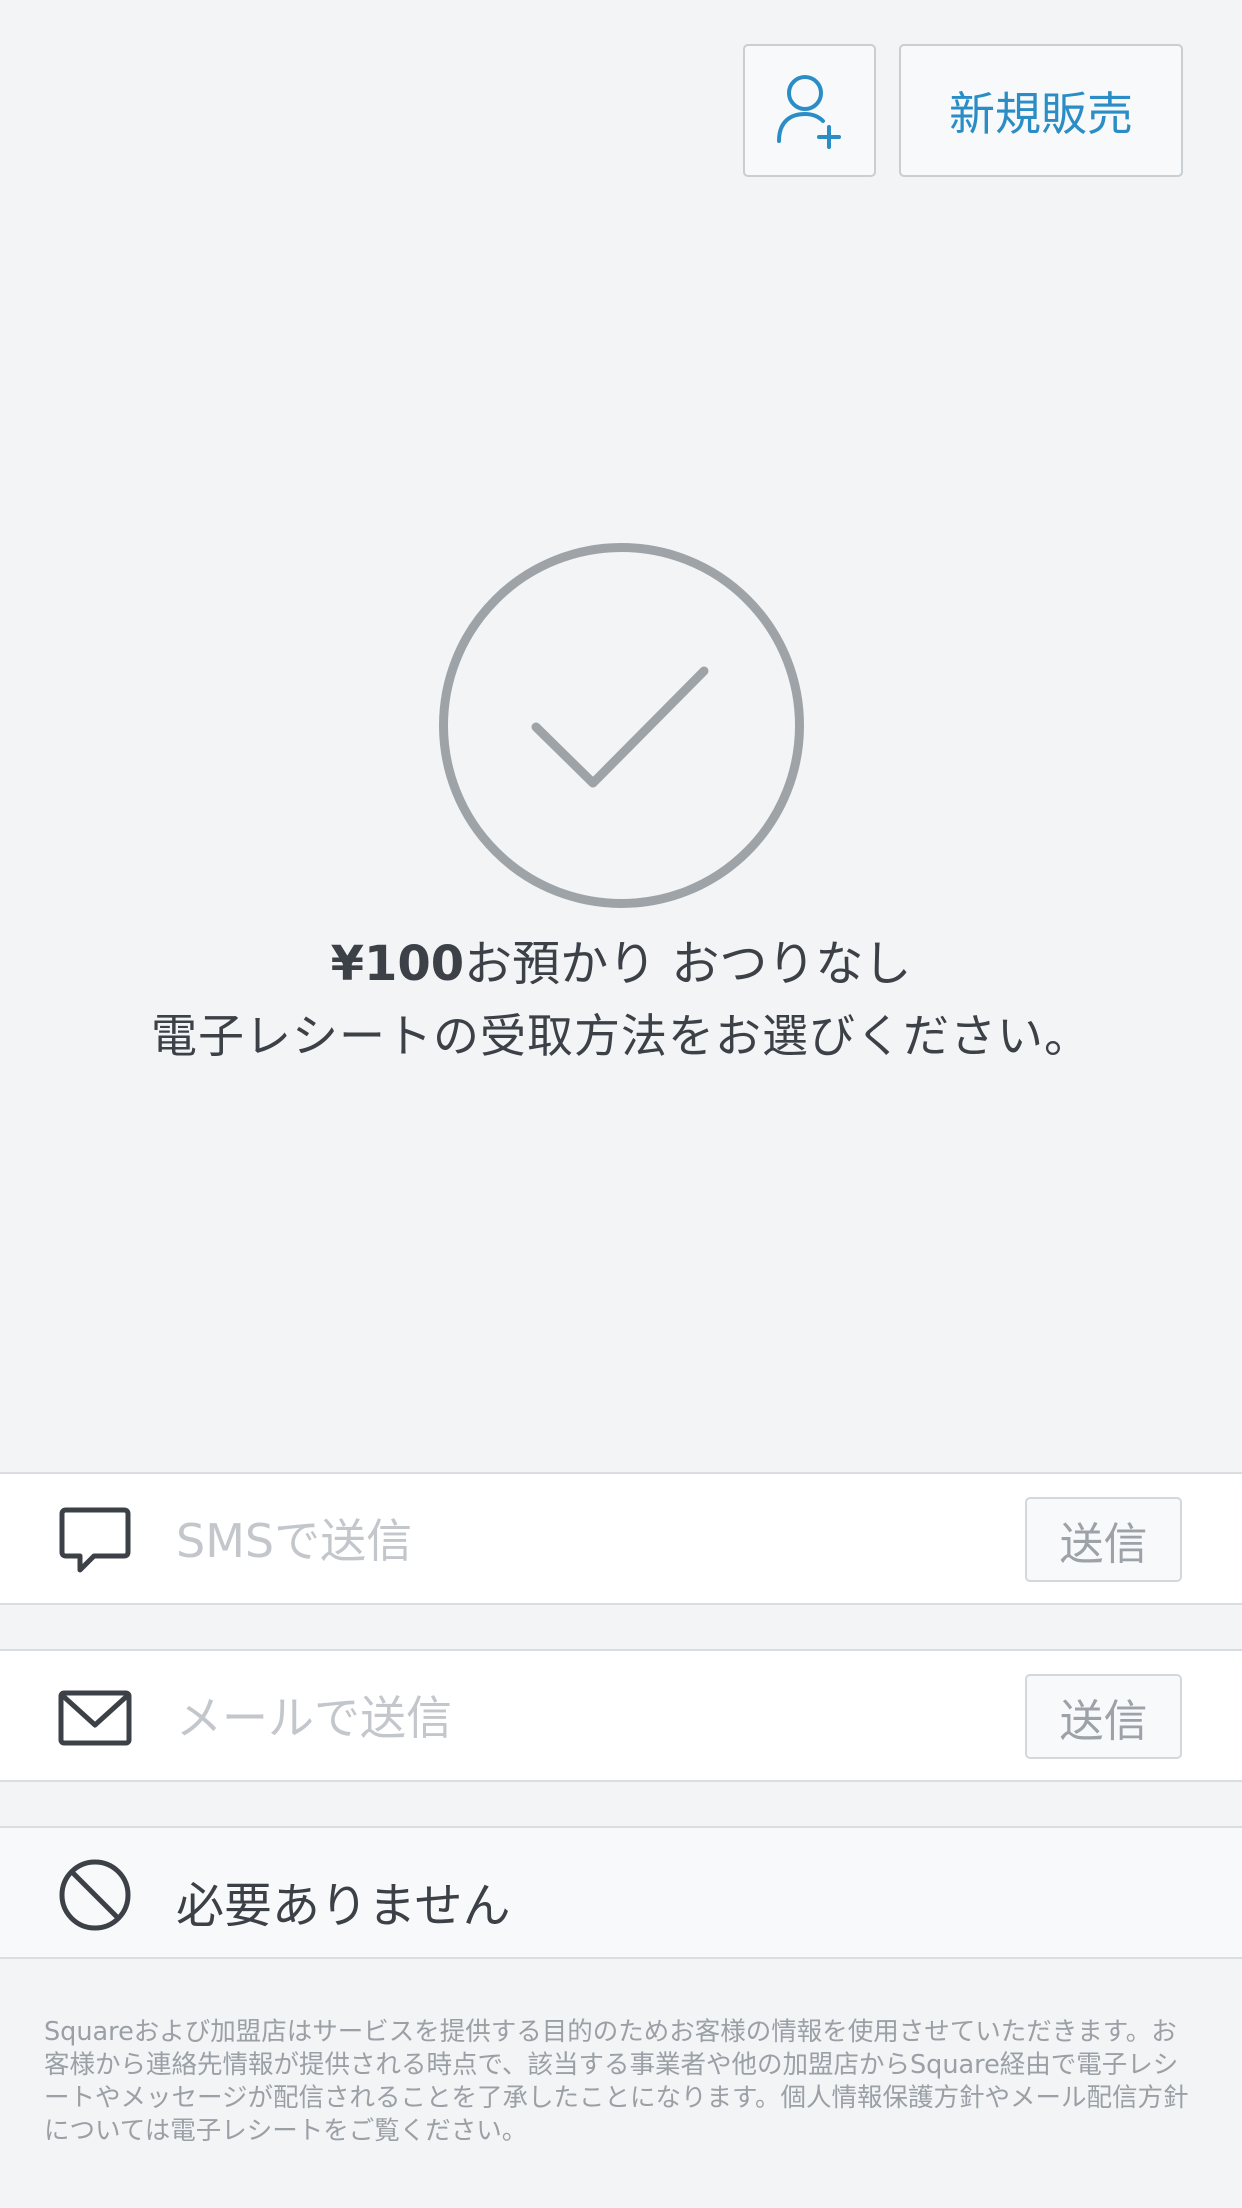 Image resolution: width=1242 pixels, height=2208 pixels. I want to click on amount: ¥100, so click(397, 964).